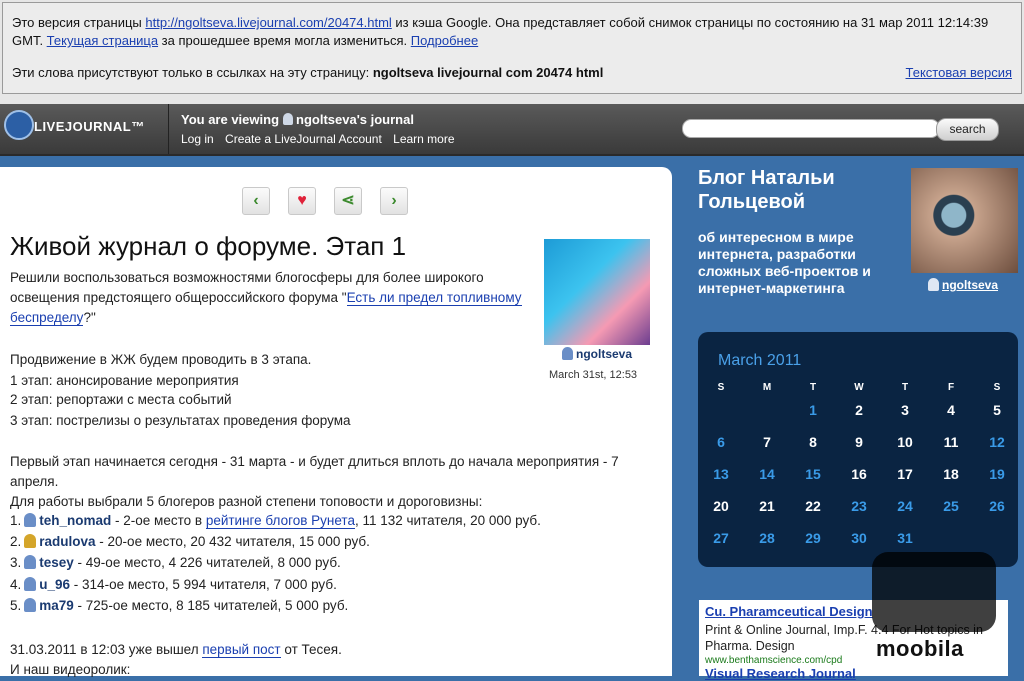 This screenshot has width=1024, height=681. Describe the element at coordinates (997, 506) in the screenshot. I see `calendar-day: 26` at that location.